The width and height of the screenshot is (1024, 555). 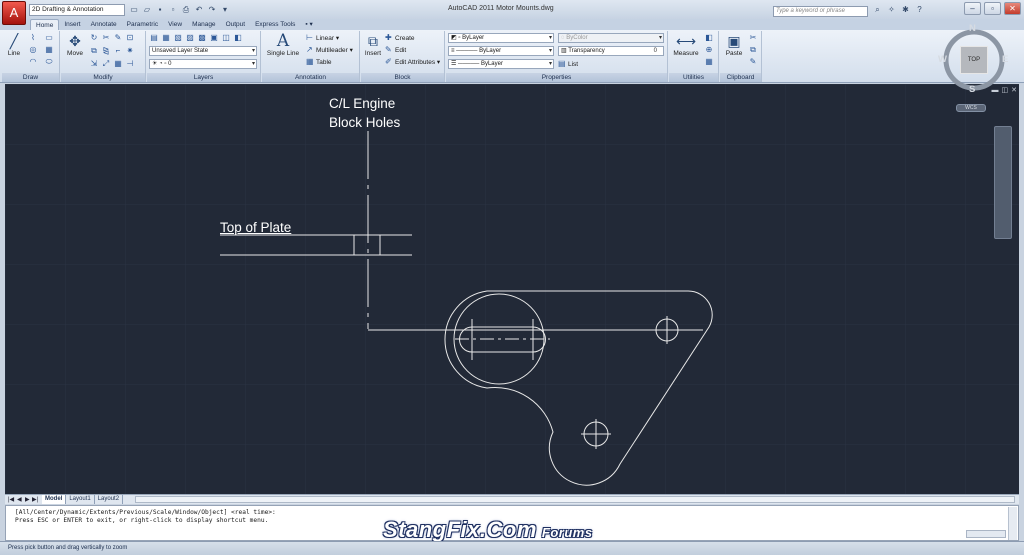 I want to click on circle-icon: ◎, so click(x=33, y=50).